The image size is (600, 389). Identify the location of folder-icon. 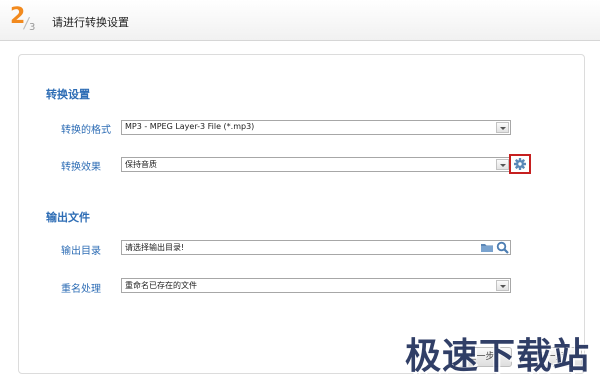
(487, 247).